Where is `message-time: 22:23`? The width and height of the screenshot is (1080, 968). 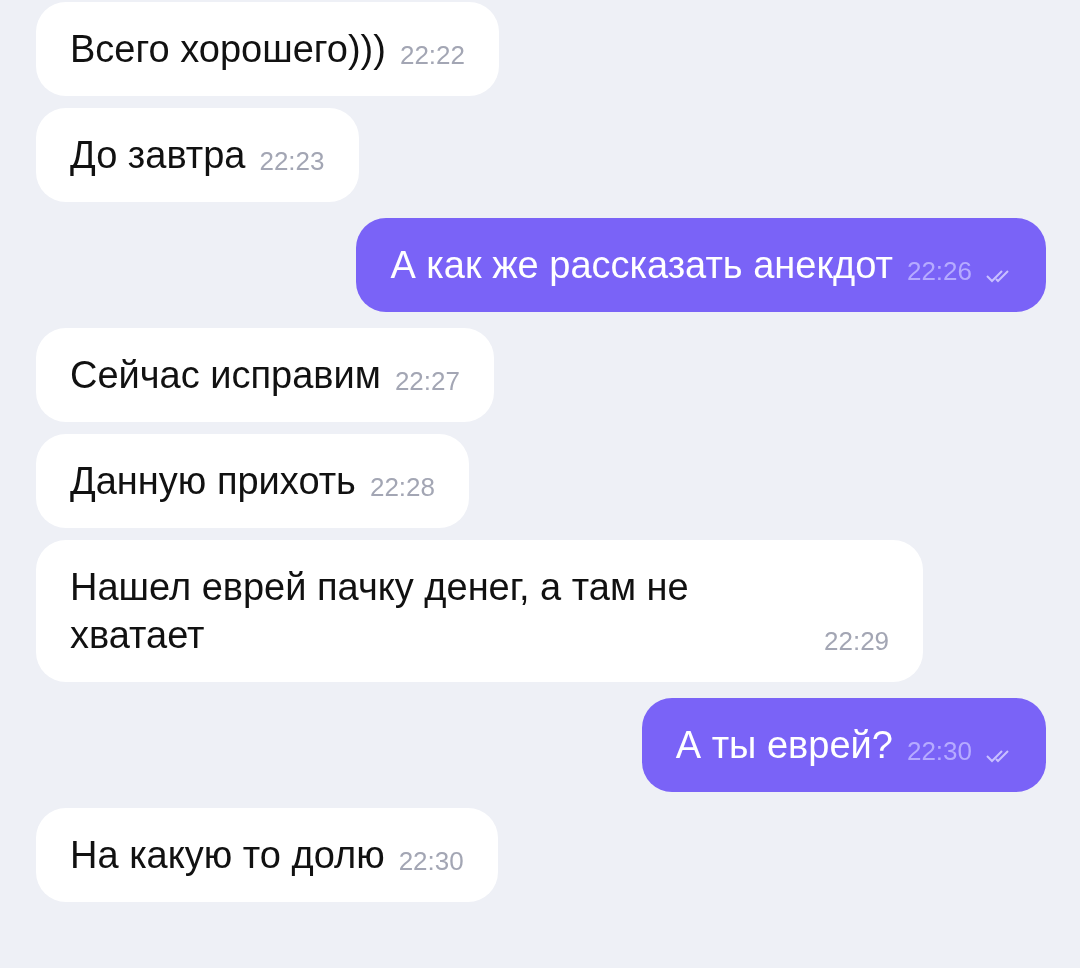 message-time: 22:23 is located at coordinates (292, 161).